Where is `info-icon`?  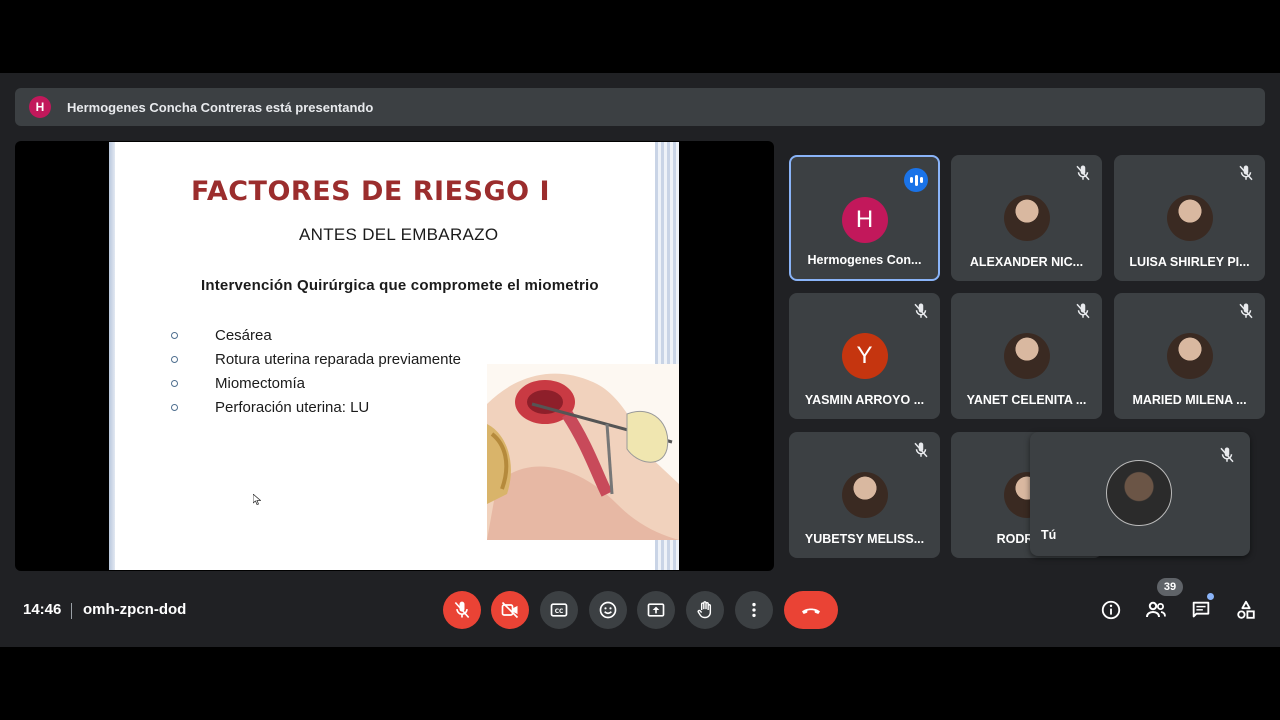 info-icon is located at coordinates (1111, 610).